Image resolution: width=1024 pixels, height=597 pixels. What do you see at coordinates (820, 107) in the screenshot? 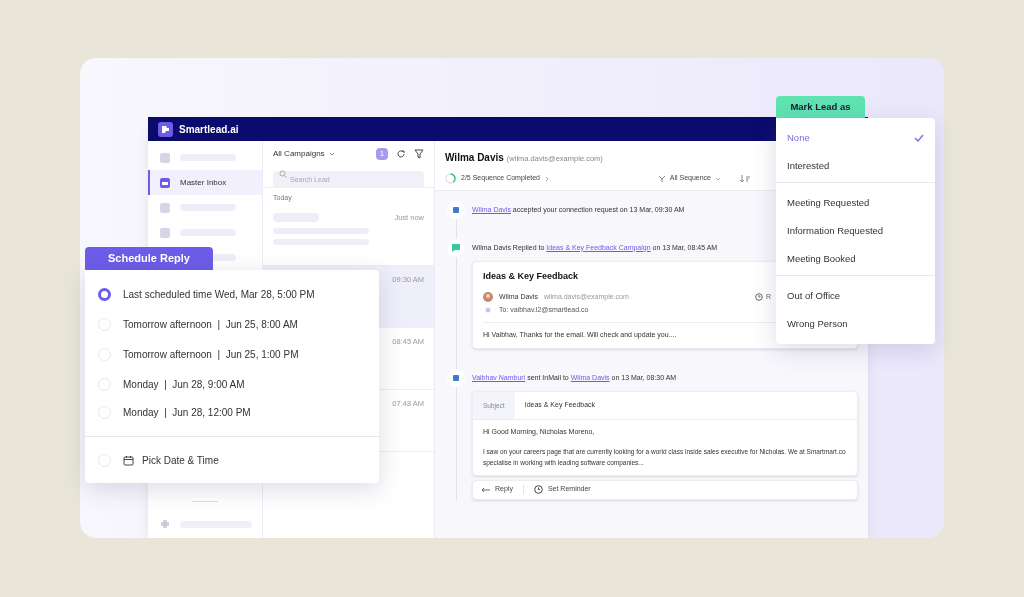
I see `dropdown-title: Mark Lead as` at bounding box center [820, 107].